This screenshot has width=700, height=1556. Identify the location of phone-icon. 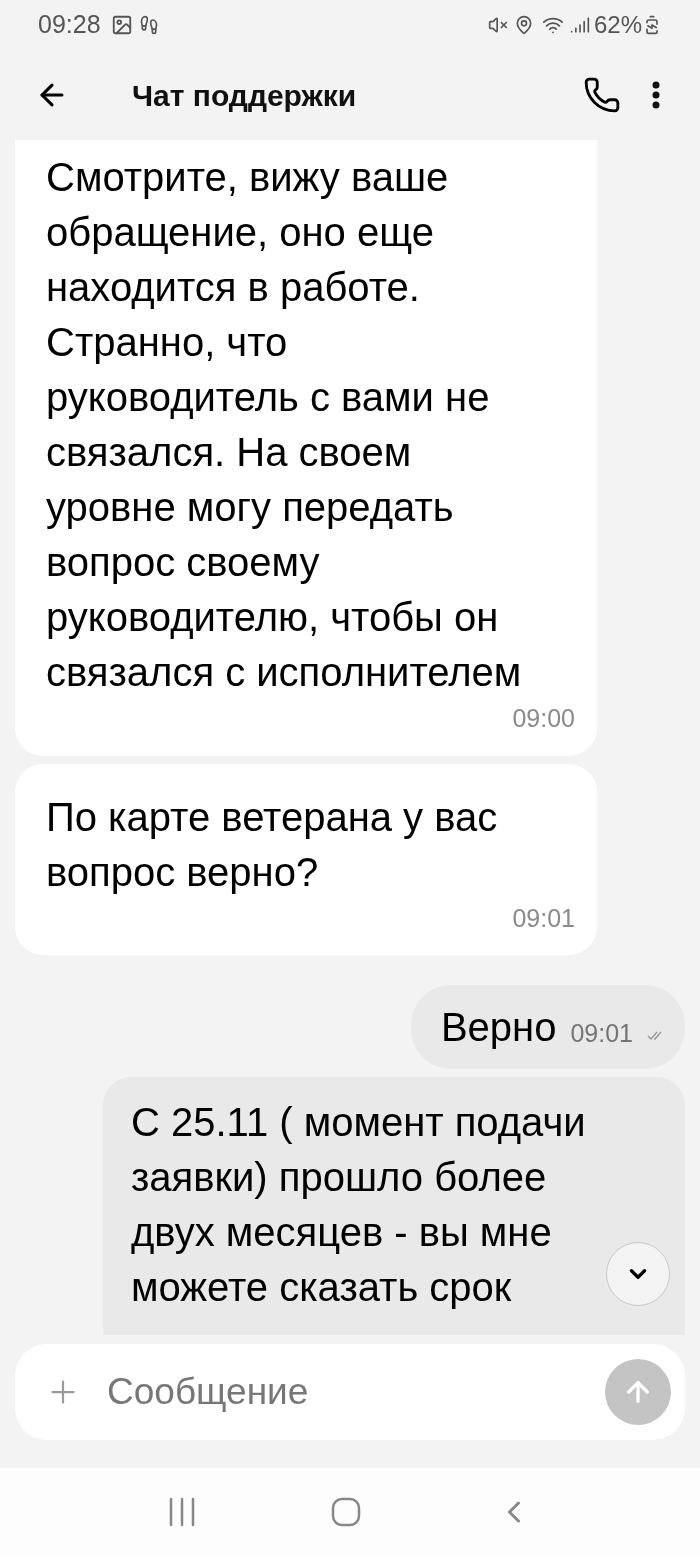
(602, 95).